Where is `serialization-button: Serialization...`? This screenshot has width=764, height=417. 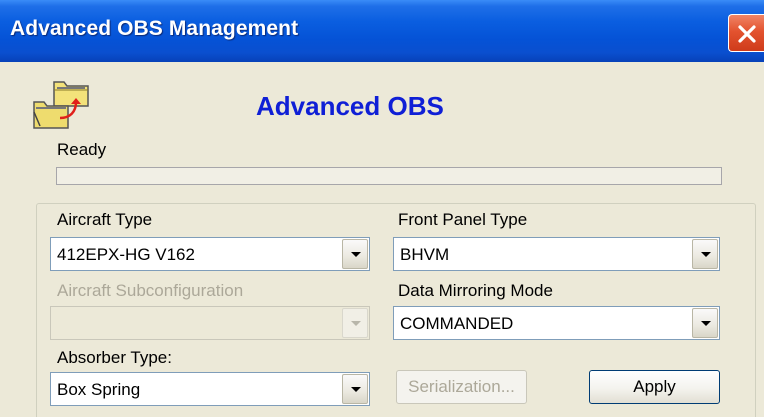 serialization-button: Serialization... is located at coordinates (461, 387).